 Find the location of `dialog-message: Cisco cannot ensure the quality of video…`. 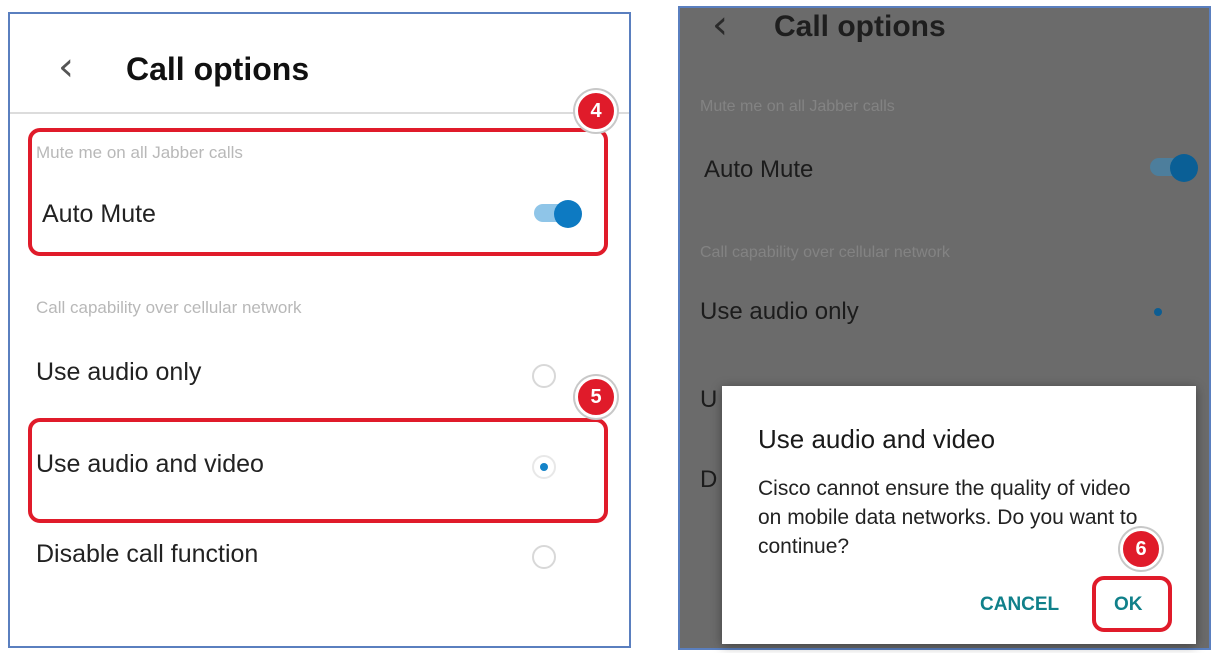

dialog-message: Cisco cannot ensure the quality of video… is located at coordinates (948, 517).